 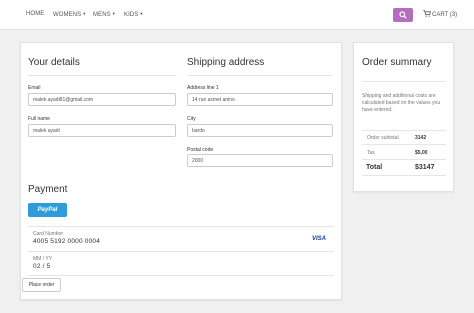 What do you see at coordinates (260, 130) in the screenshot?
I see `city-field` at bounding box center [260, 130].